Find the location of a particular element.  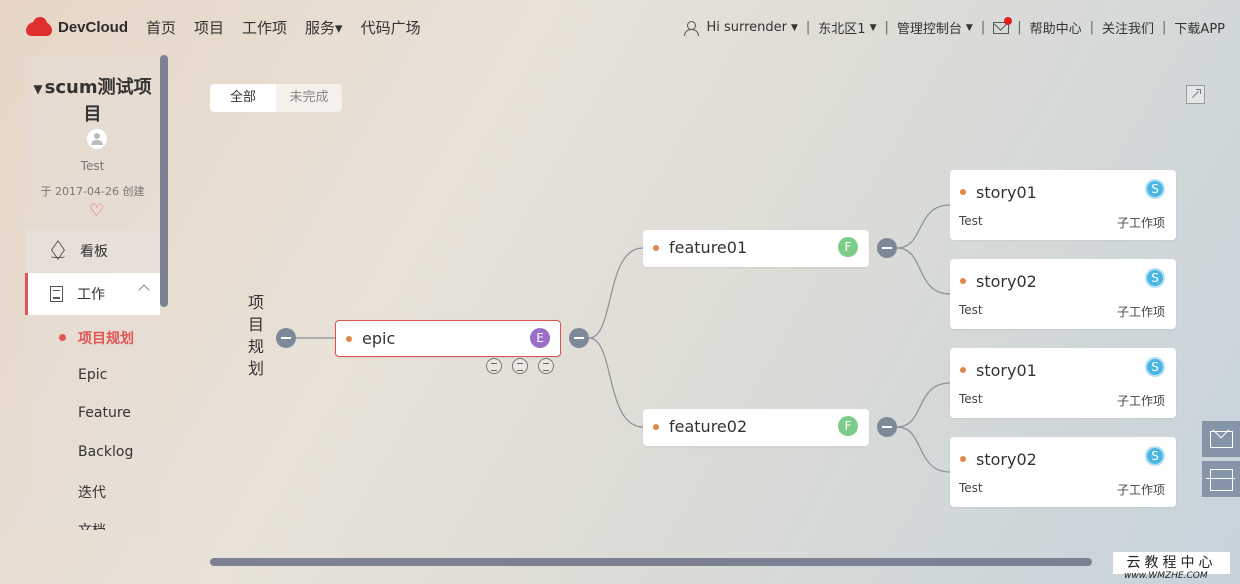

horizontal-scrollbar is located at coordinates (651, 562).